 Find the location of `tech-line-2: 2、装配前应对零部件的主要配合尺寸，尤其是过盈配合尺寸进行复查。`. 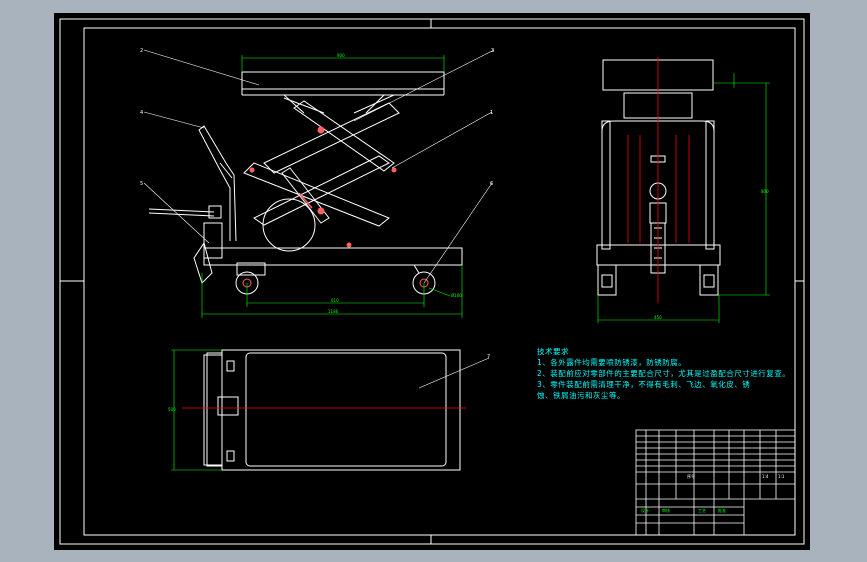

tech-line-2: 2、装配前应对零部件的主要配合尺寸，尤其是过盈配合尺寸进行复查。 is located at coordinates (664, 373).